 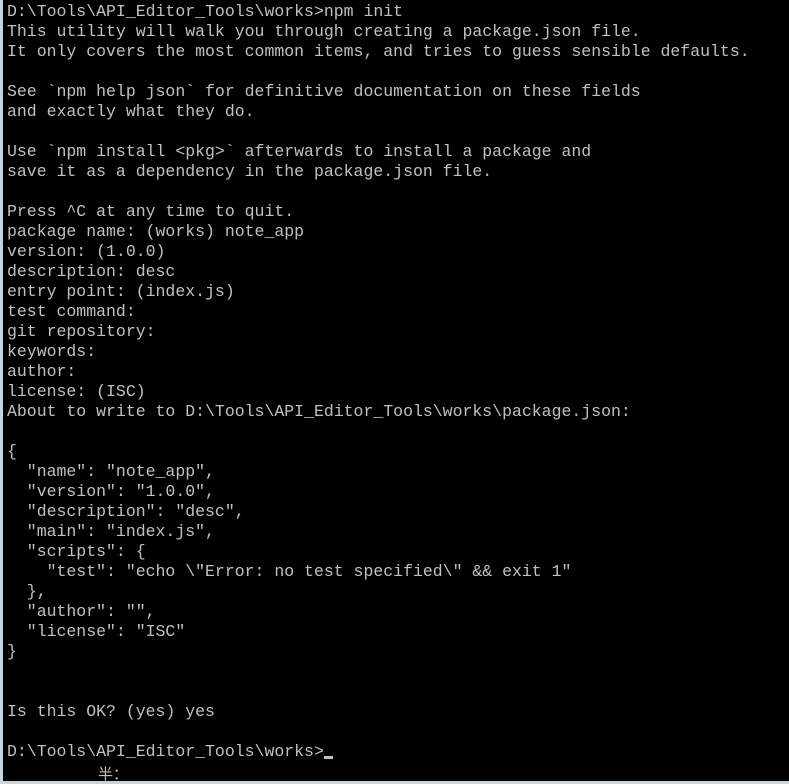 What do you see at coordinates (96, 631) in the screenshot?
I see `terminal-line: "license": "ISC"` at bounding box center [96, 631].